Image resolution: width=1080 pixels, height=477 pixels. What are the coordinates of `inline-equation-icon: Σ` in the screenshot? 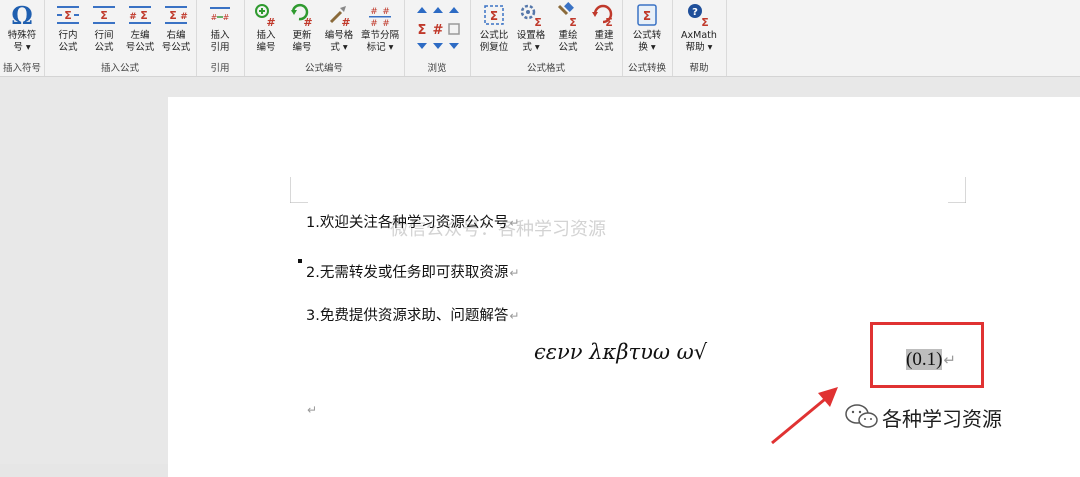 It's located at (68, 15).